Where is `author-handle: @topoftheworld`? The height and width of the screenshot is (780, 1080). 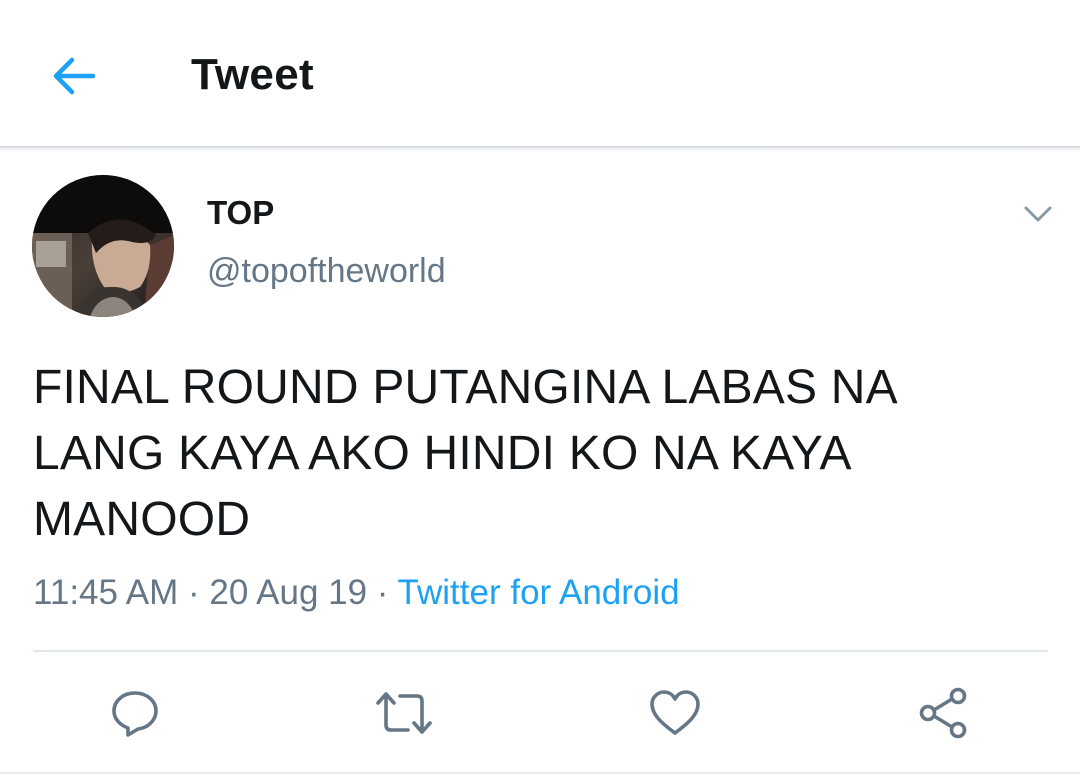
author-handle: @topoftheworld is located at coordinates (326, 271).